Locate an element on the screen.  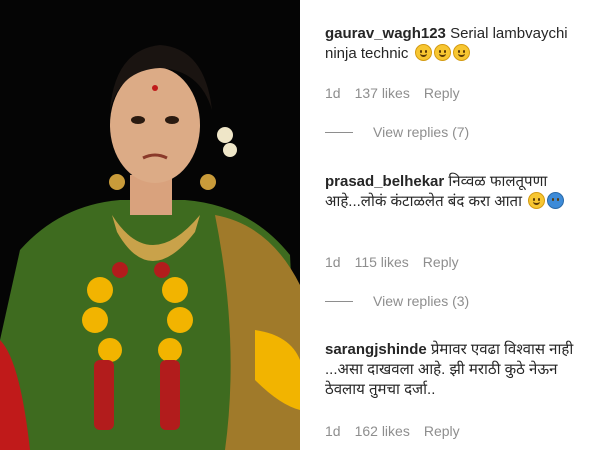
folded-hands-icon is located at coordinates (556, 200).